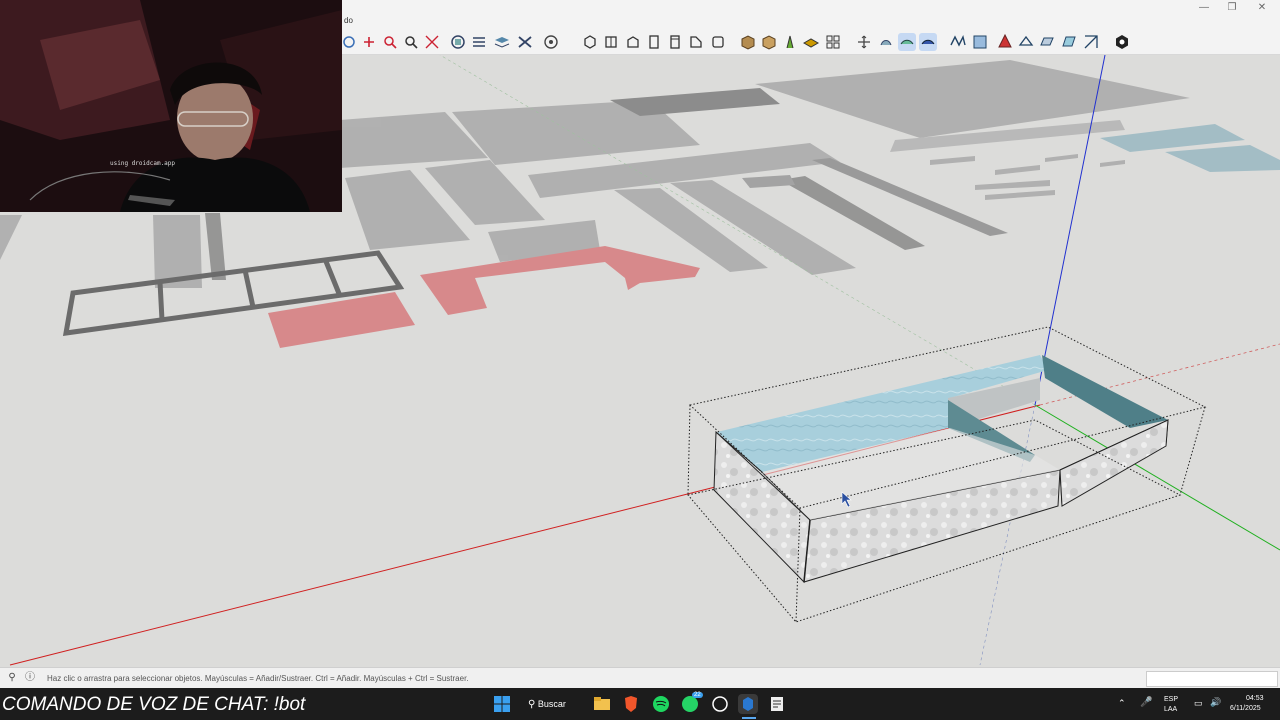  What do you see at coordinates (696, 42) in the screenshot?
I see `left-view-icon` at bounding box center [696, 42].